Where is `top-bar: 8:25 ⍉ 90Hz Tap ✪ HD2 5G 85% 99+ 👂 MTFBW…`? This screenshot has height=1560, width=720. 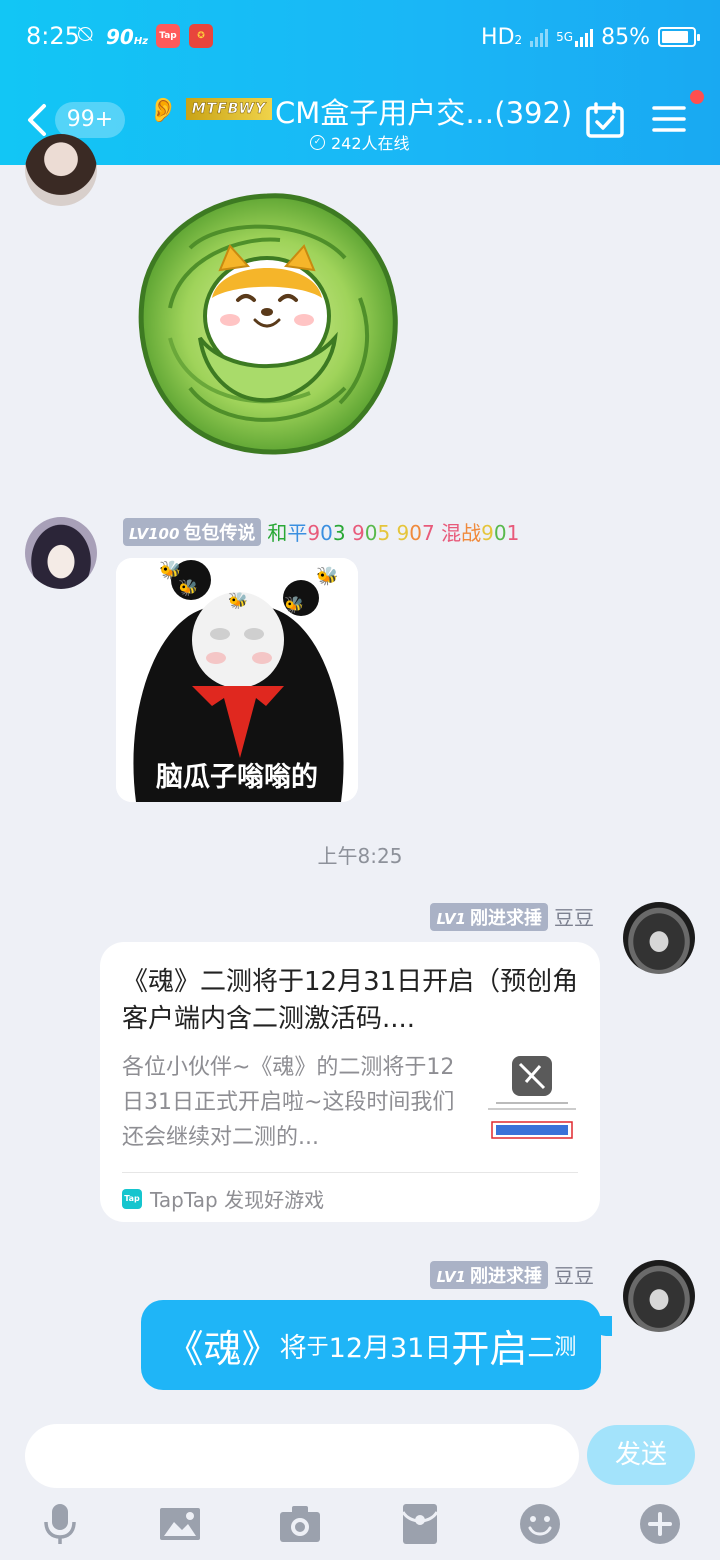
top-bar: 8:25 ⍉ 90Hz Tap ✪ HD2 5G 85% 99+ 👂 MTFBW… is located at coordinates (360, 82).